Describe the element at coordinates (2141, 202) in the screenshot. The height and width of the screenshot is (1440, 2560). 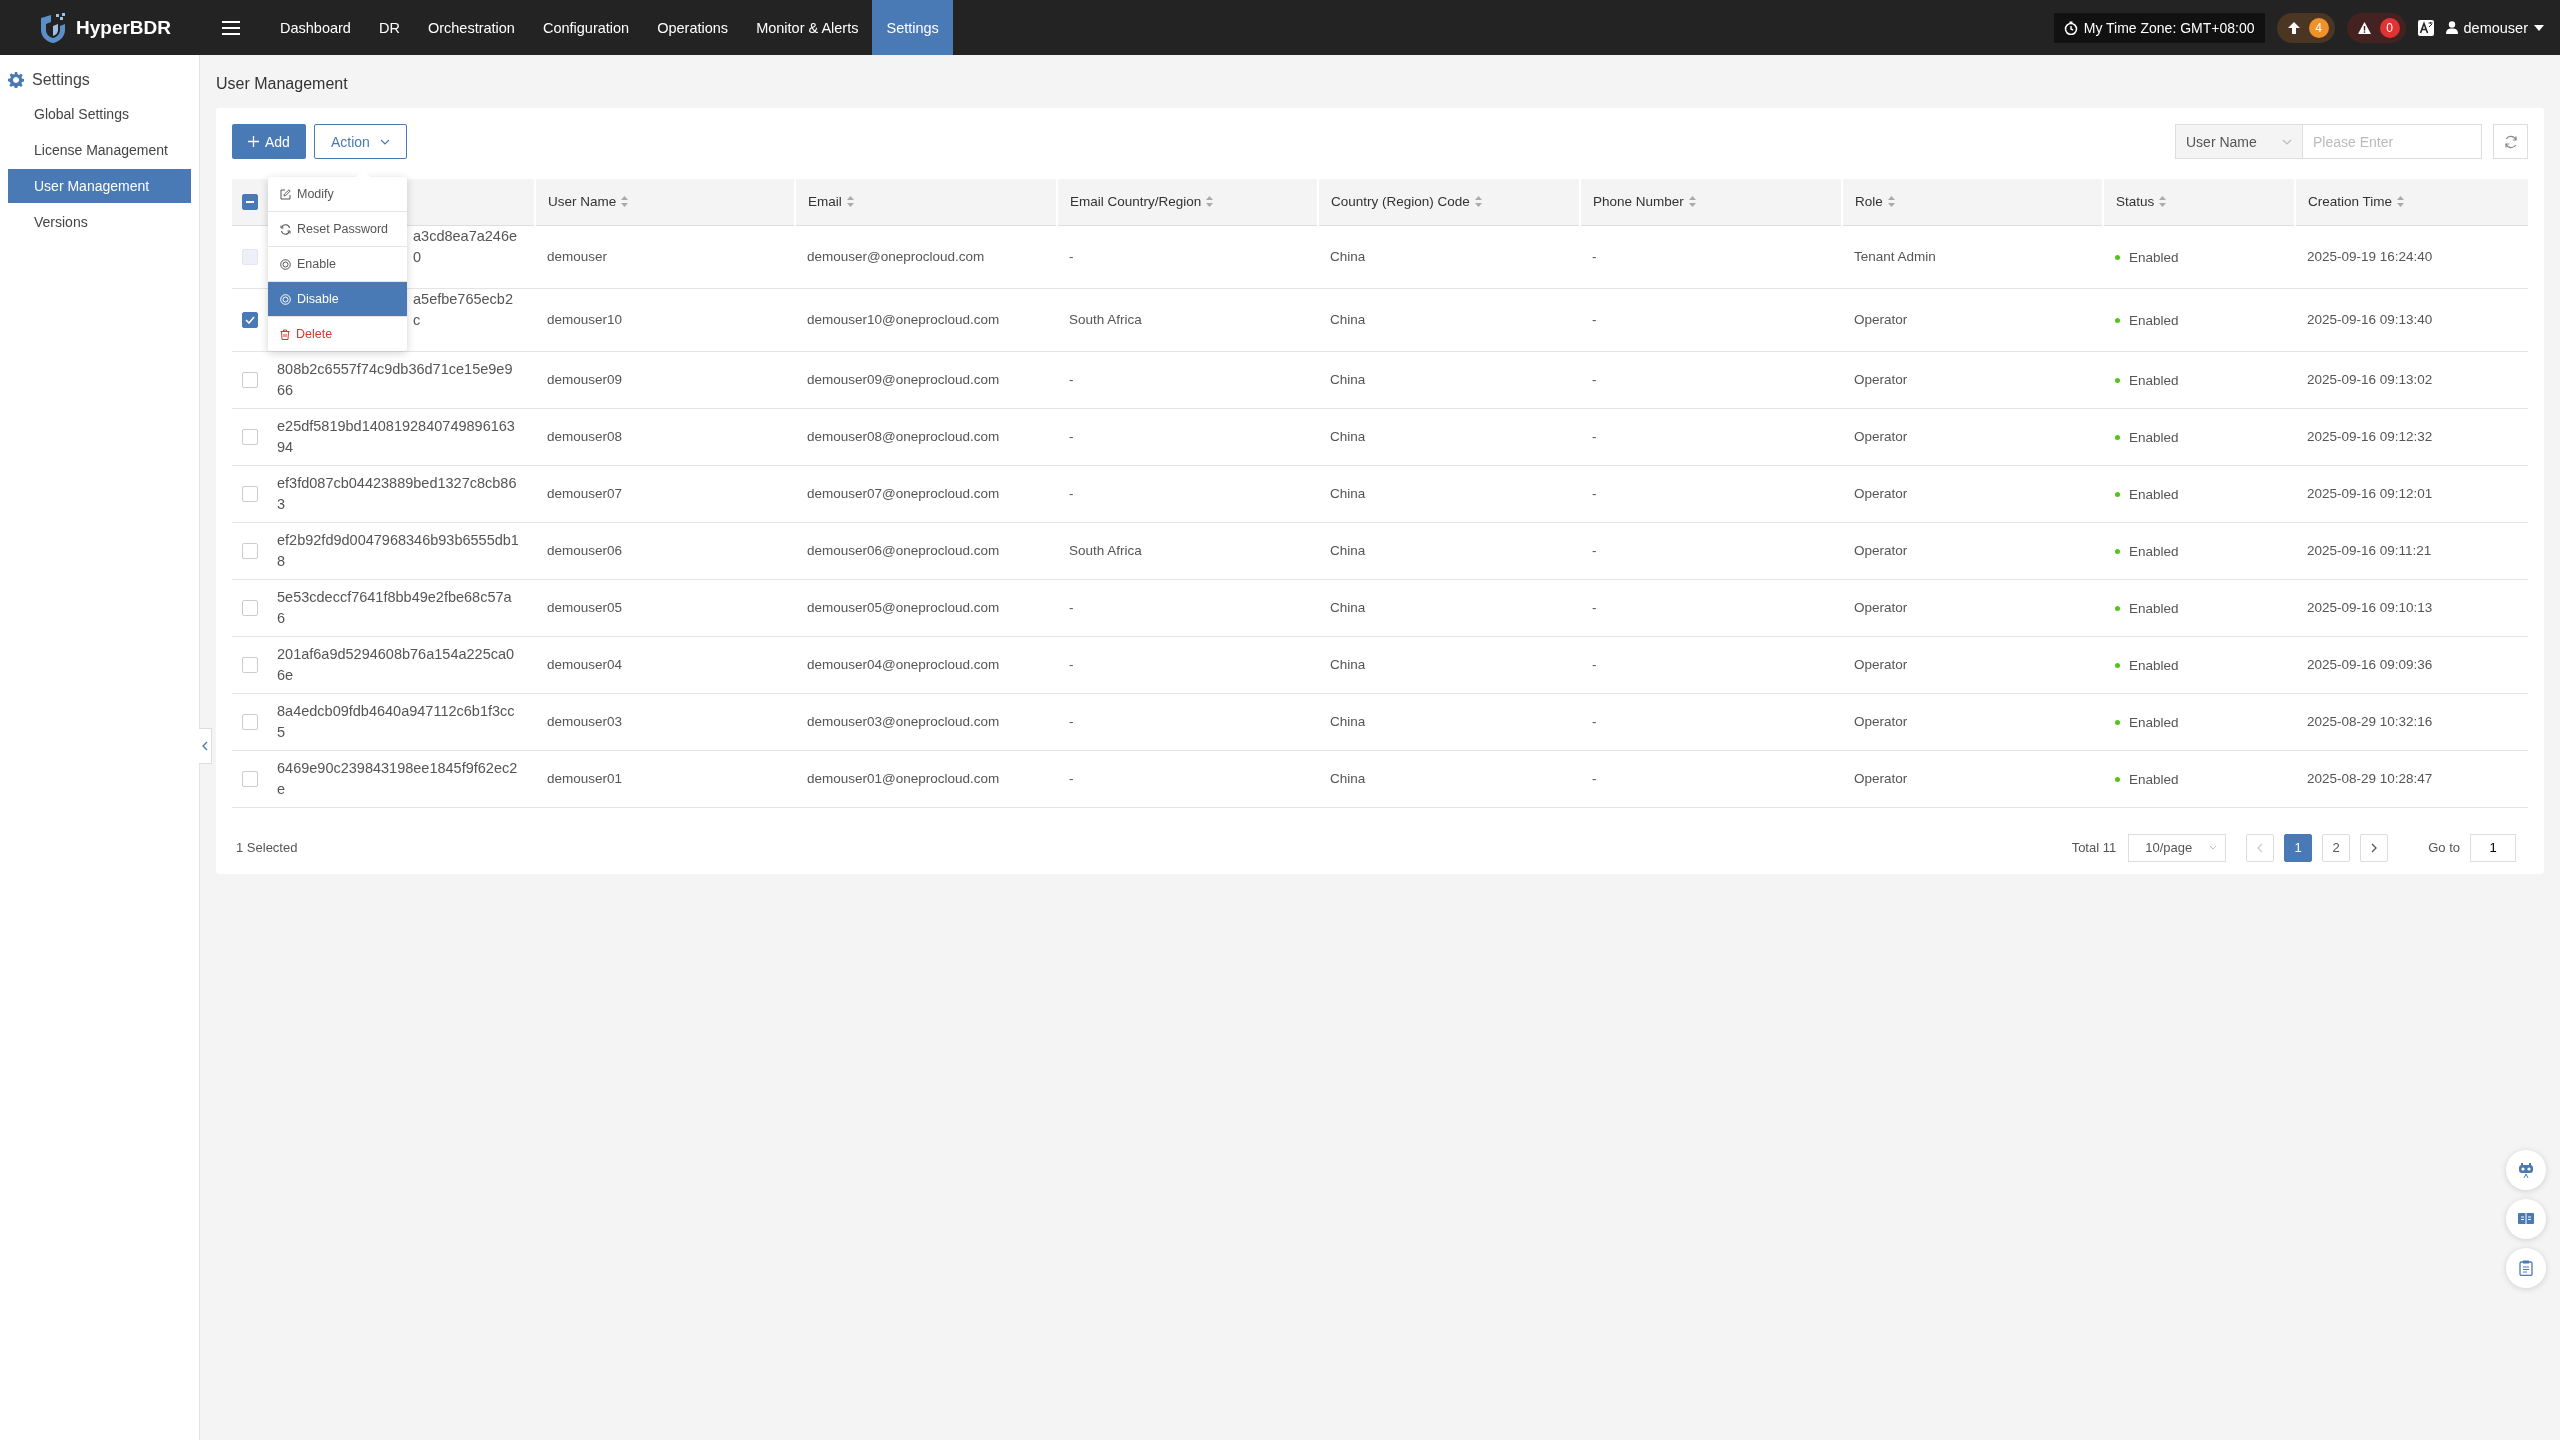
I see `column-header: Status` at that location.